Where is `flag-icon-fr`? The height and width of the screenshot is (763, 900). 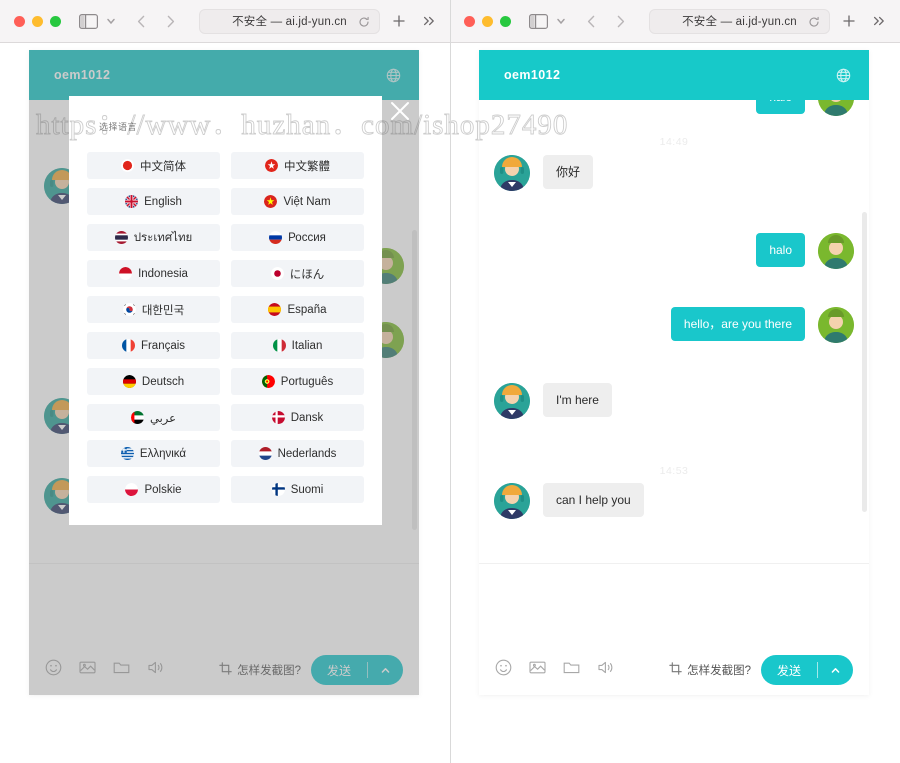 flag-icon-fr is located at coordinates (128, 345).